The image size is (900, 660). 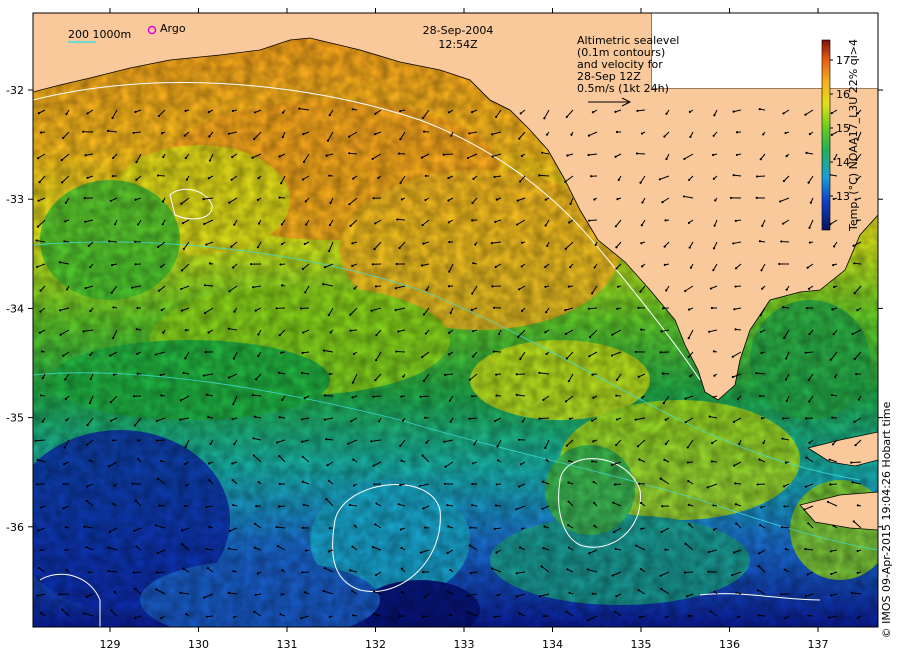 I want to click on x-tick-label: 131, so click(x=287, y=644).